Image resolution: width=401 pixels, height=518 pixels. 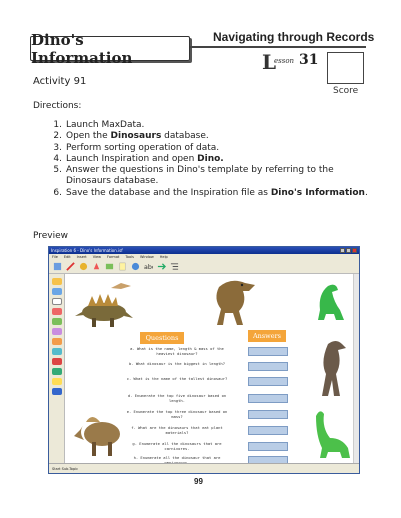 What do you see at coordinates (204, 250) in the screenshot?
I see `window-titlebar: Inspiration 6 - Dino's Information.isf` at bounding box center [204, 250].